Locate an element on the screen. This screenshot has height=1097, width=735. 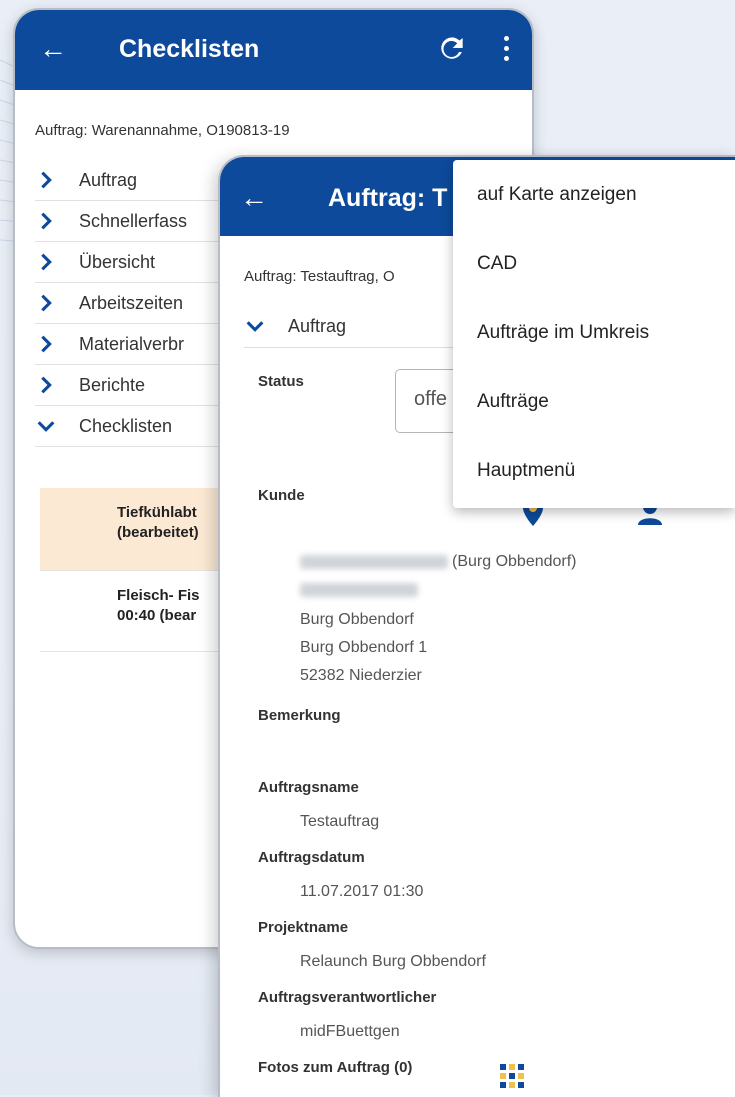
responsible-label: Auftragsverantwortlicher is located at coordinates (347, 997).